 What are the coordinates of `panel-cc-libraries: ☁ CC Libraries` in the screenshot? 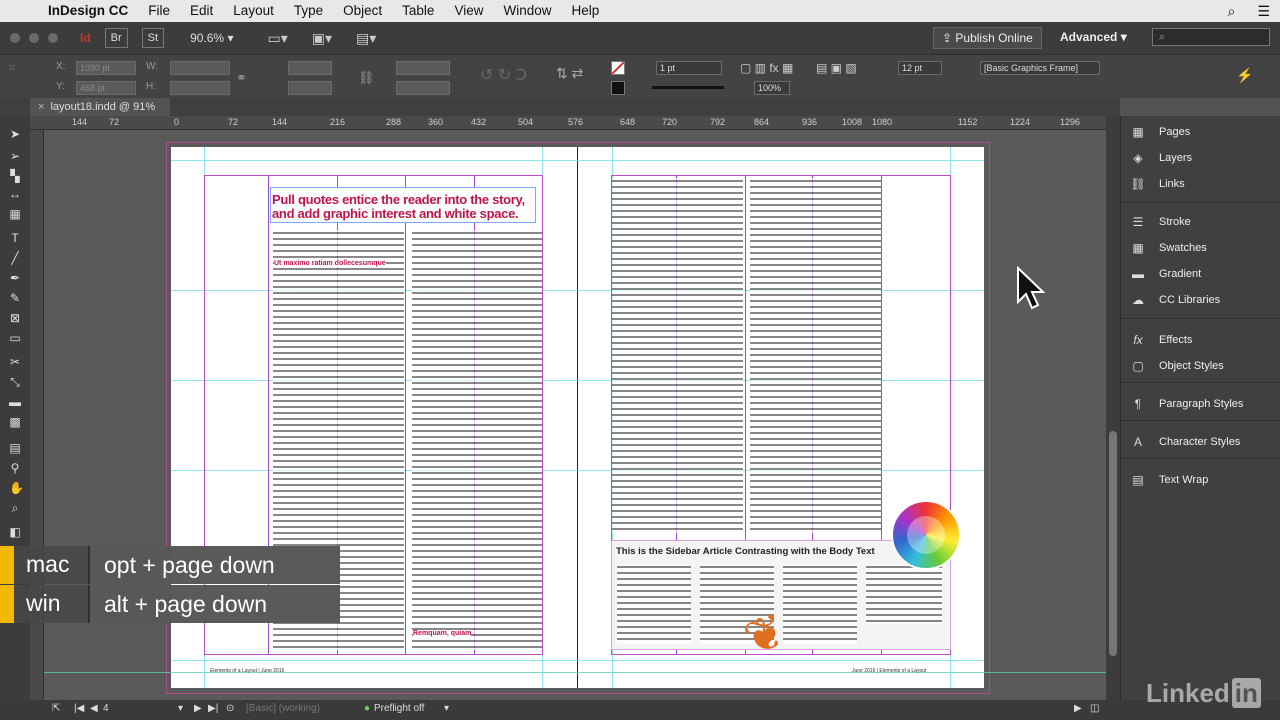 It's located at (1174, 300).